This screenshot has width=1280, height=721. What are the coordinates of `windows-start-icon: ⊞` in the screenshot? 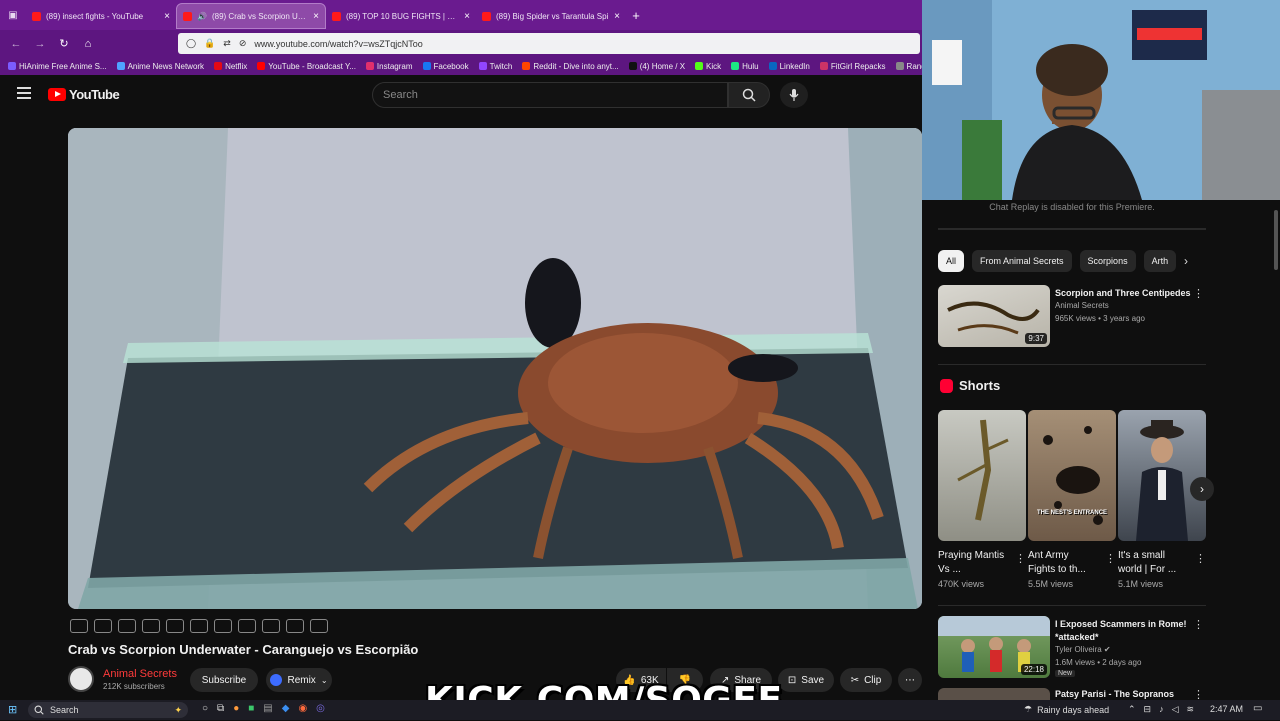 It's located at (12, 709).